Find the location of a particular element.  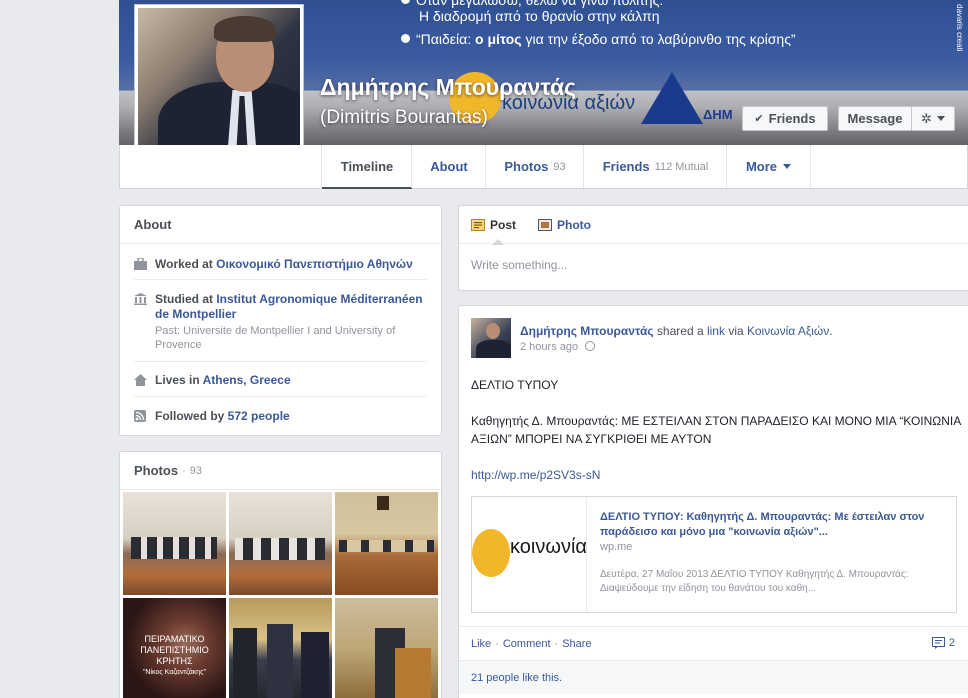

composer-tab-post: Post is located at coordinates (493, 225).